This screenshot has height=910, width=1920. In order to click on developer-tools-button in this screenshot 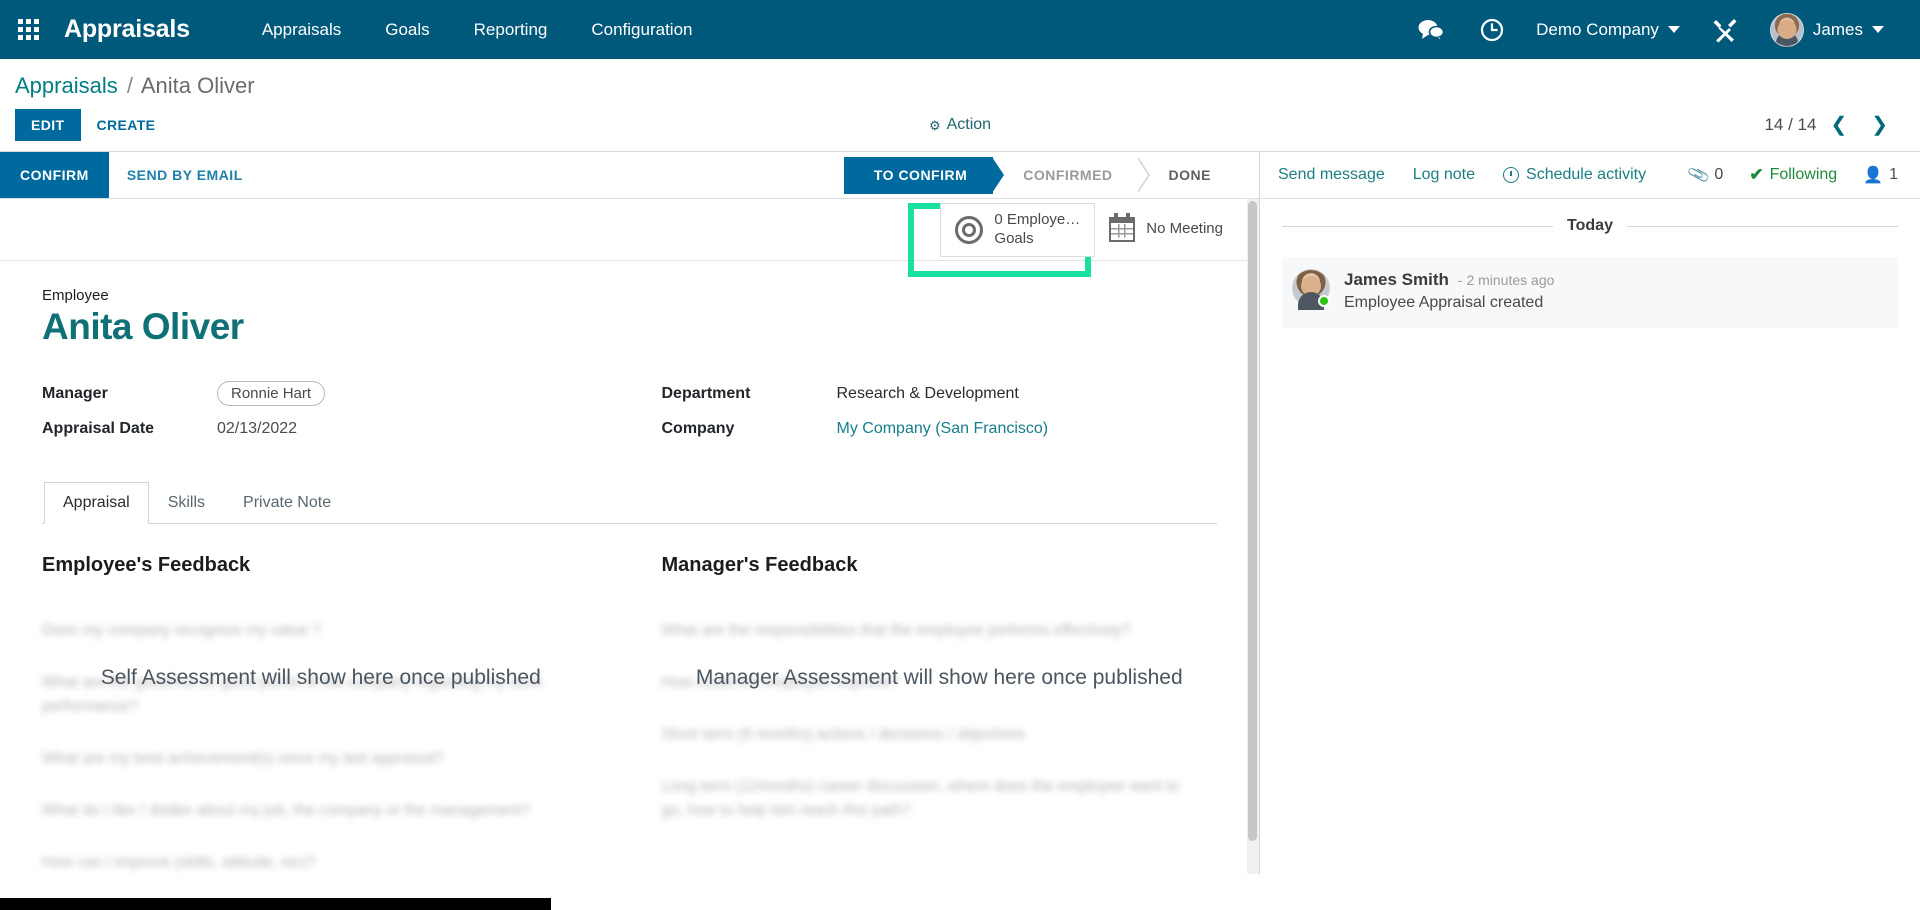, I will do `click(1725, 29)`.